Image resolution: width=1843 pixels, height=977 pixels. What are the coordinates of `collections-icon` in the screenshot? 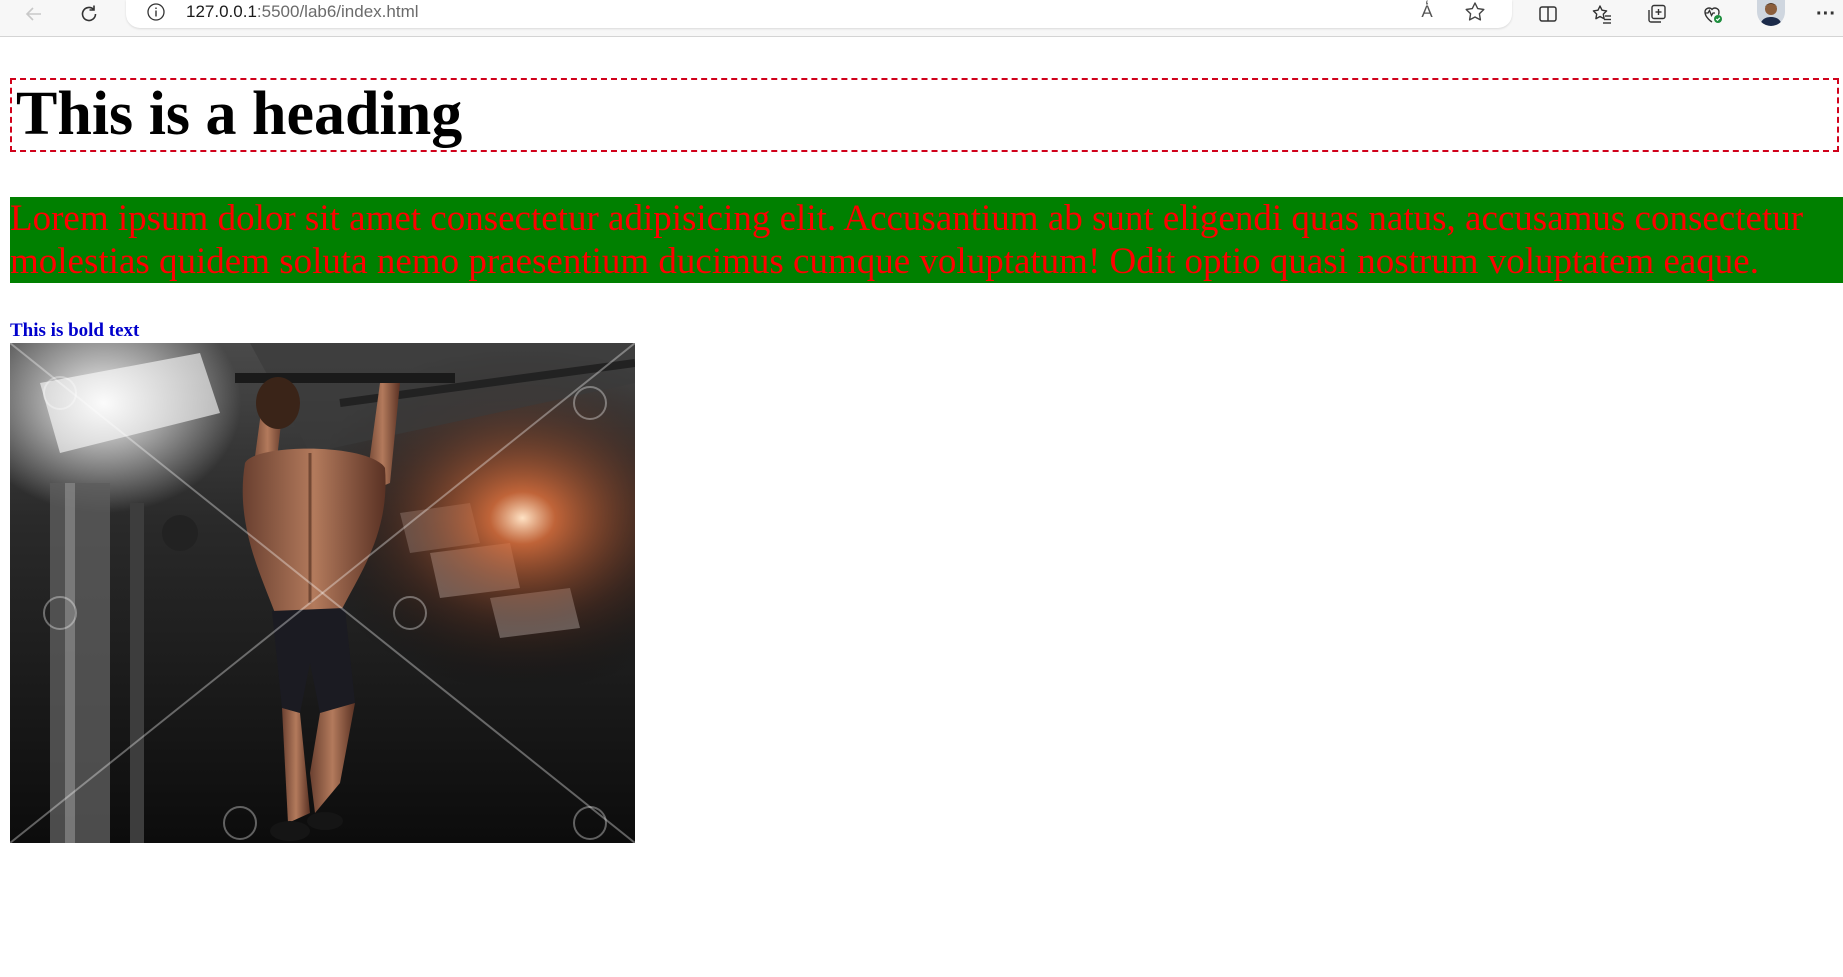 It's located at (1657, 13).